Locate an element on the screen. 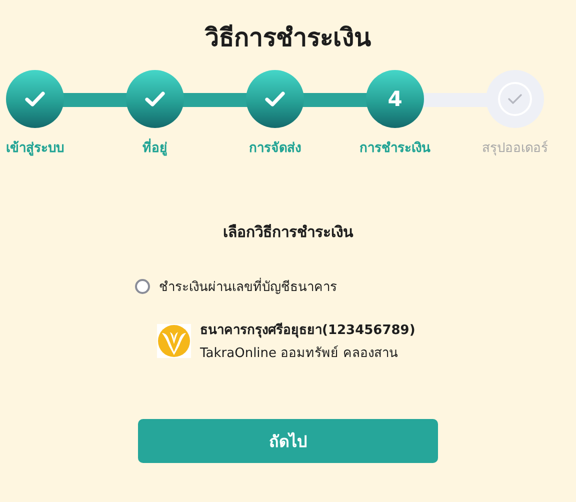  step-label: การชำระเงิน is located at coordinates (395, 149).